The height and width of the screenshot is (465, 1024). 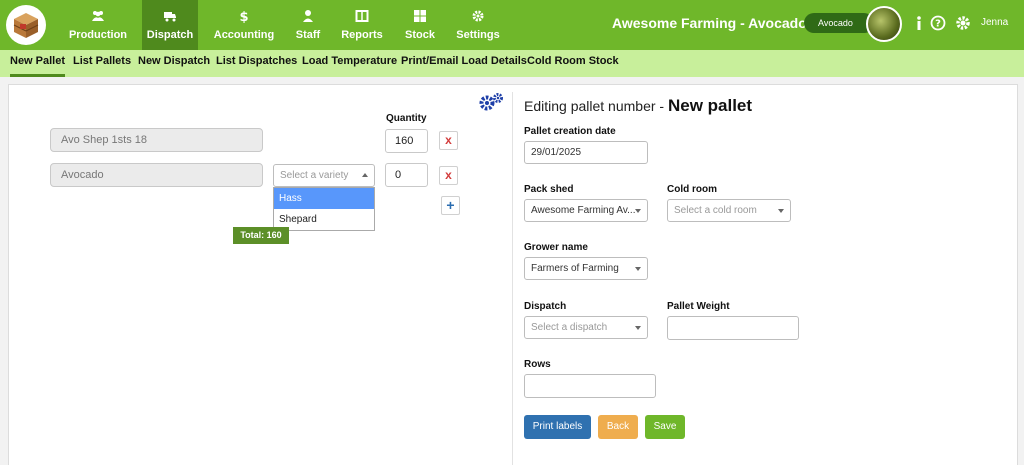 I want to click on product-field-1: Avo Shep 1sts 18, so click(x=156, y=140).